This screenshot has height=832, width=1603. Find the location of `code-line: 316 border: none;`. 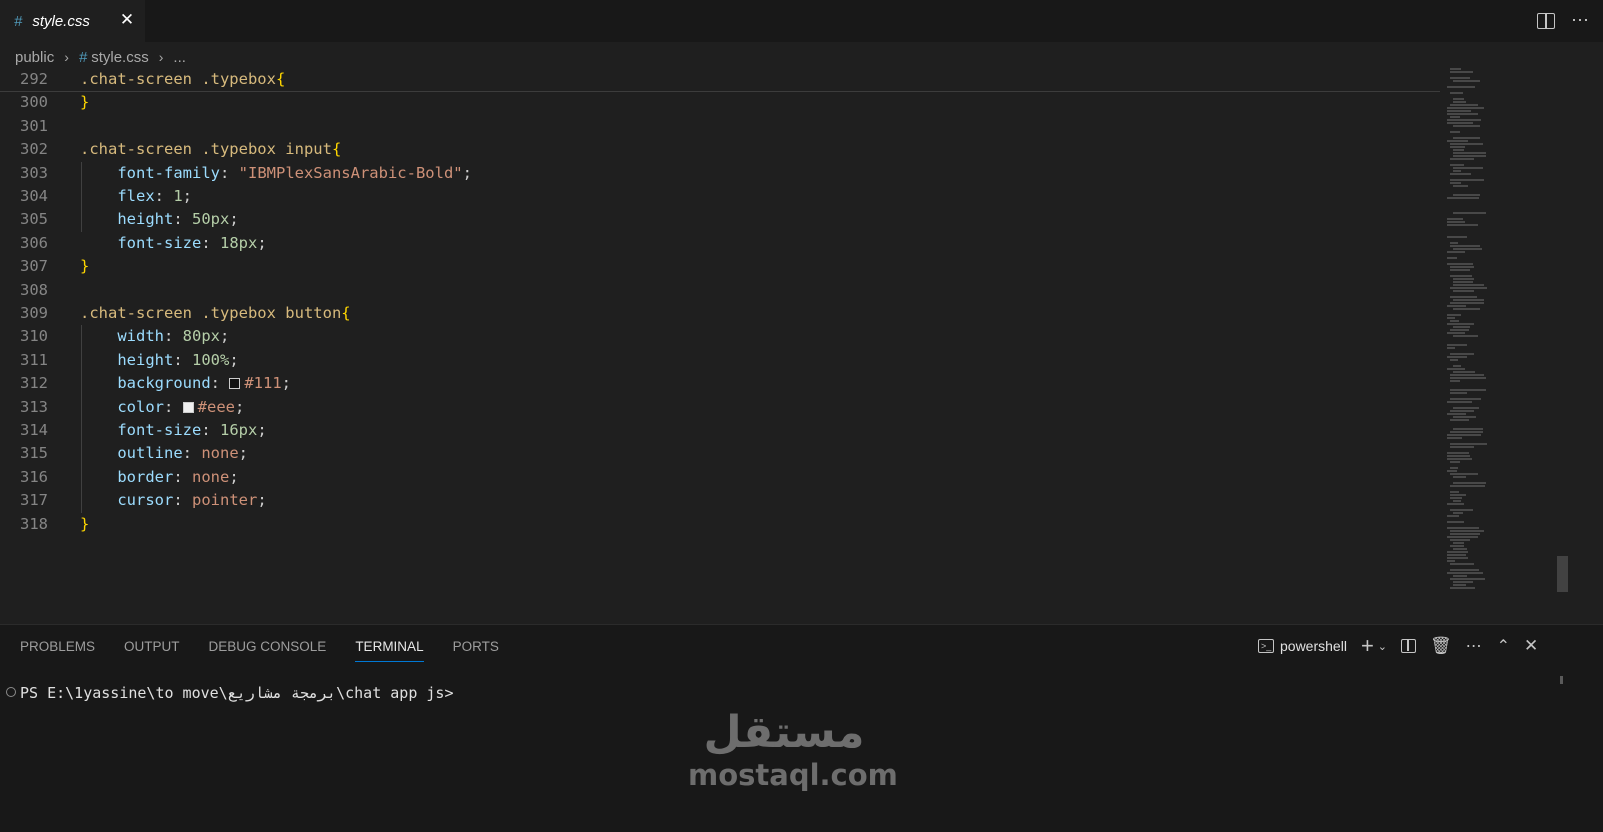

code-line: 316 border: none; is located at coordinates (720, 477).